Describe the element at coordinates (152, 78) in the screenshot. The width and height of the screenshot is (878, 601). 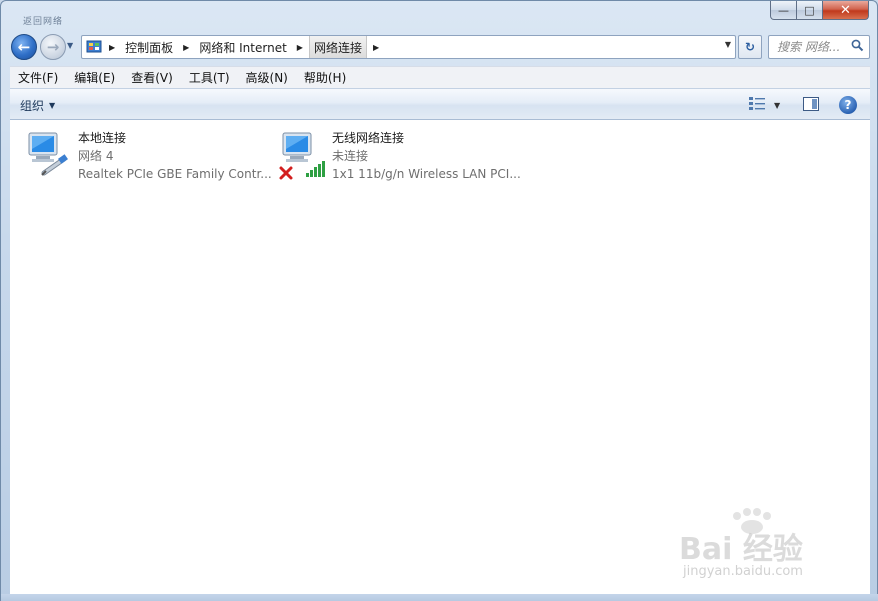
I see `menu-view: 查看(V)` at that location.